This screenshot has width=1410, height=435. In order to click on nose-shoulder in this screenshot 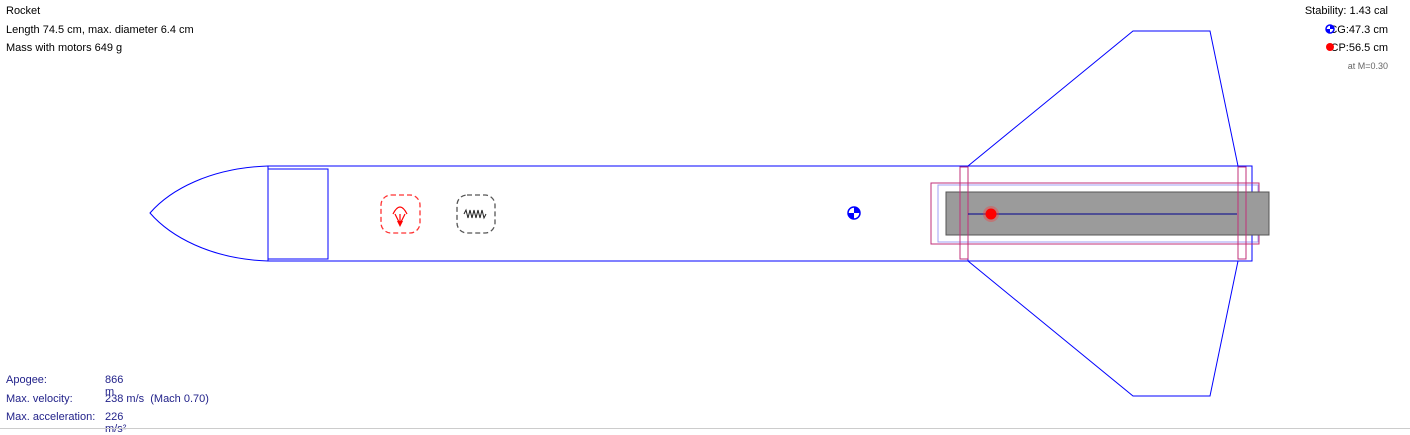, I will do `click(298, 214)`.